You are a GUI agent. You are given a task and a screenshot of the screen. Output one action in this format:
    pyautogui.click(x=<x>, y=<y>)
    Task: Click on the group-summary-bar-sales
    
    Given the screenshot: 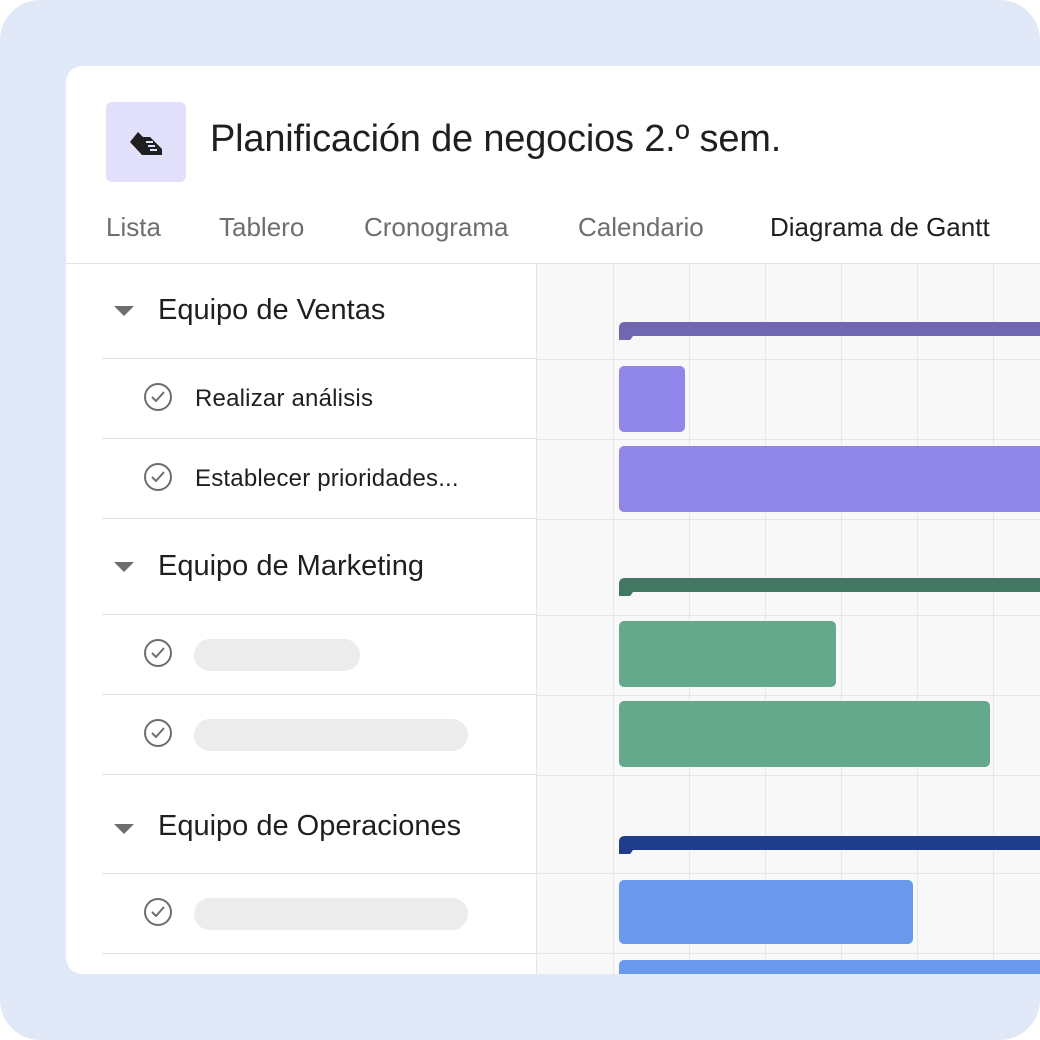 What is the action you would take?
    pyautogui.click(x=829, y=331)
    